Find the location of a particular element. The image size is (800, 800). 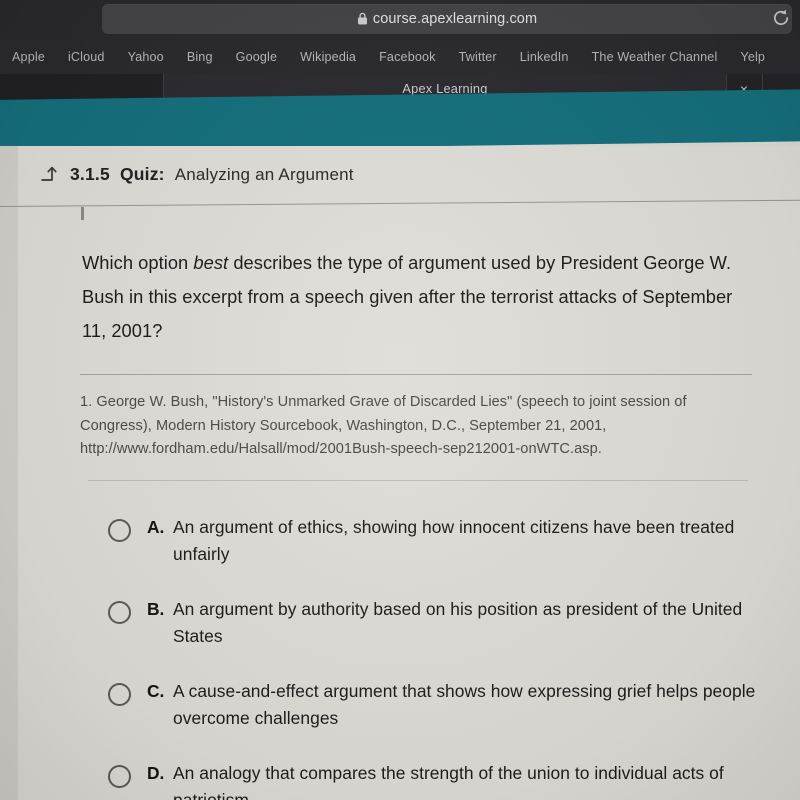

bookmark-yahoo: Yahoo is located at coordinates (146, 57).